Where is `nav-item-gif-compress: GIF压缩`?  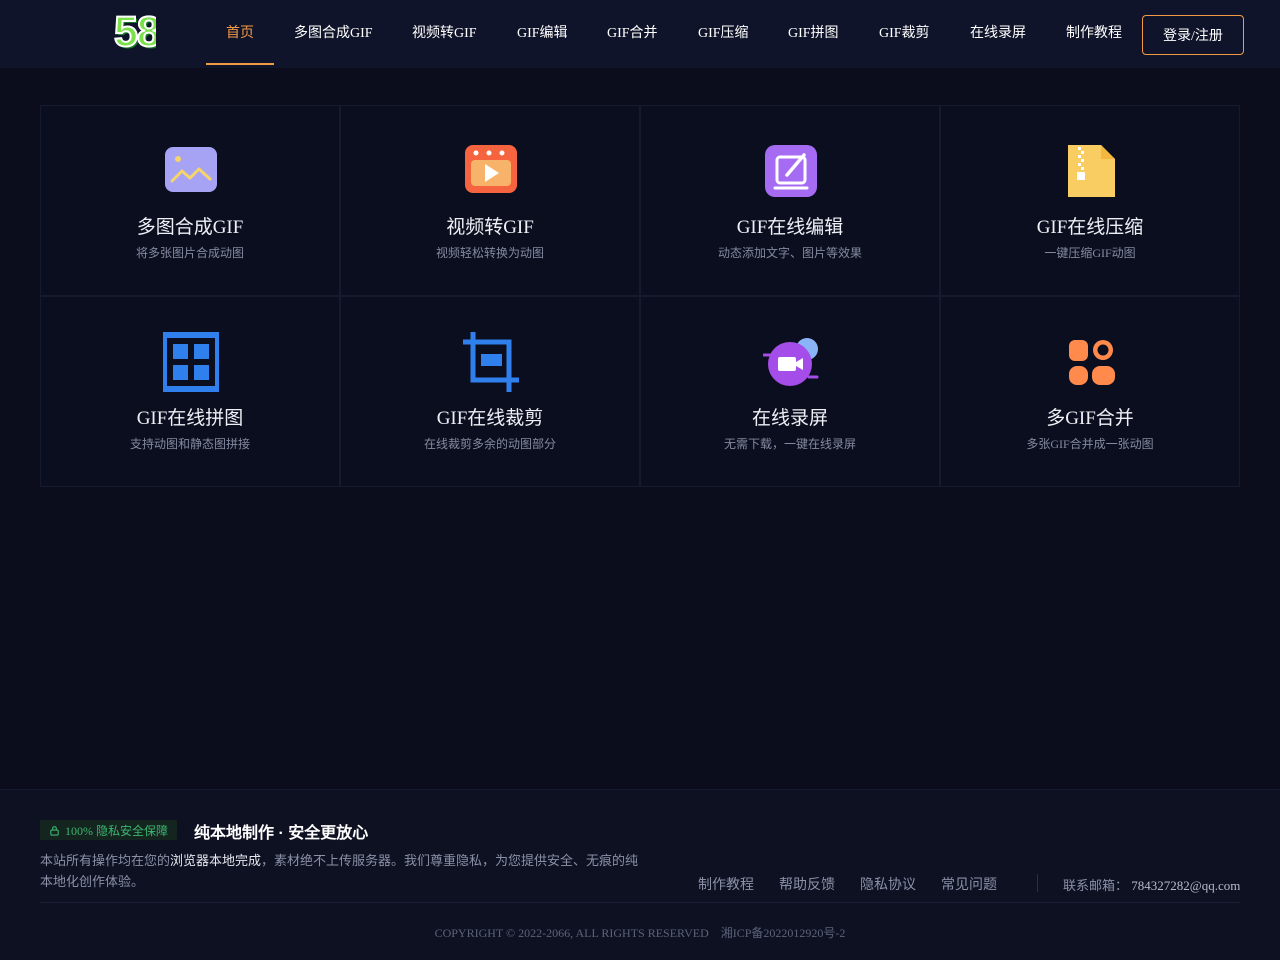
nav-item-gif-compress: GIF压缩 is located at coordinates (723, 34).